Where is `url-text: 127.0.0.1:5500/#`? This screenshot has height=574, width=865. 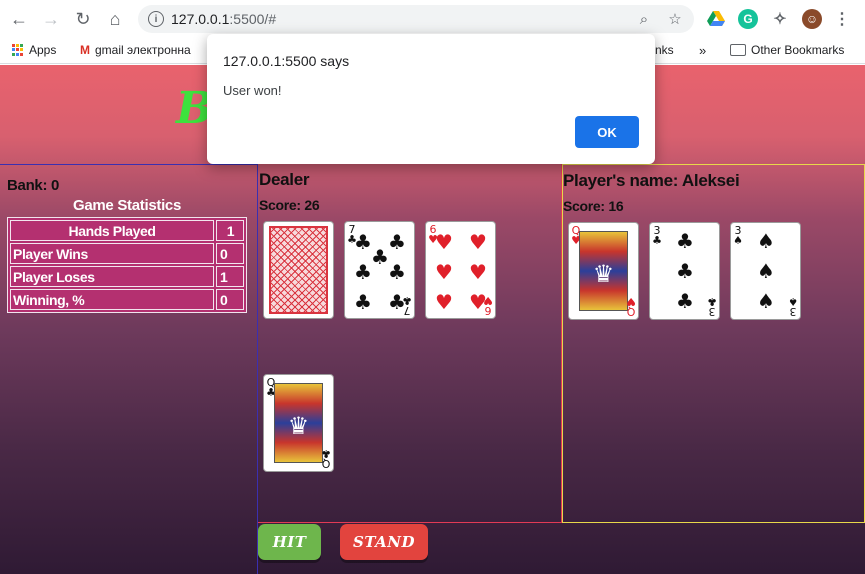 url-text: 127.0.0.1:5500/# is located at coordinates (223, 19).